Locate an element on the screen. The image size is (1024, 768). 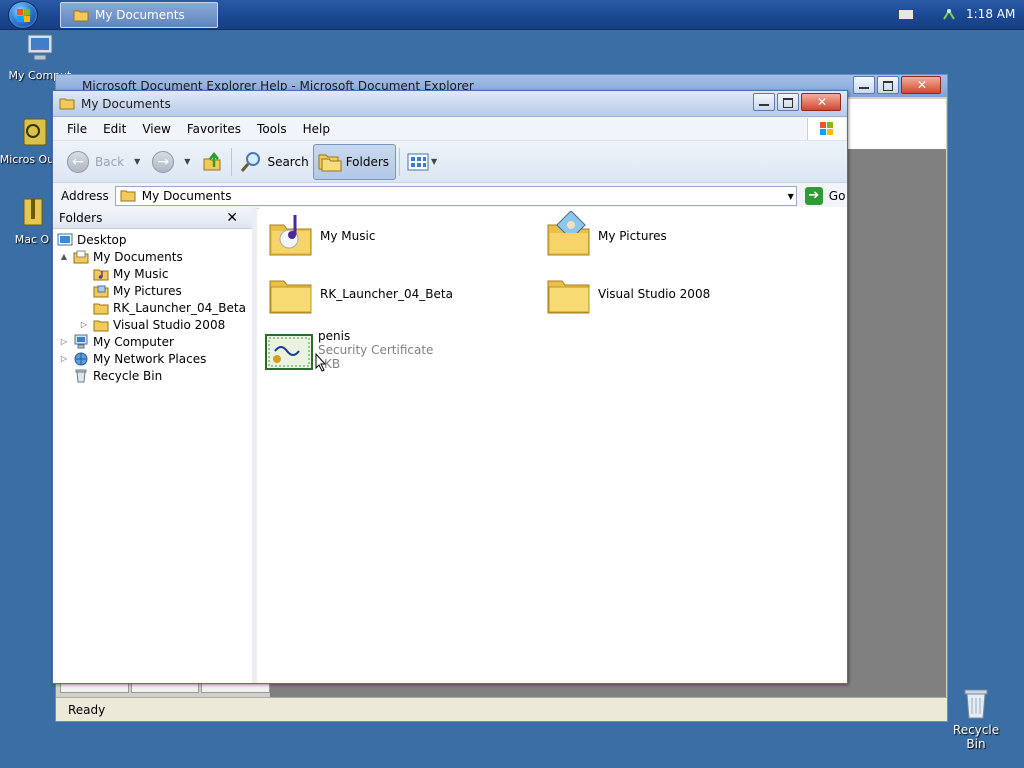
tree-item-my-computer: ▷ My Computer is located at coordinates (152, 341).